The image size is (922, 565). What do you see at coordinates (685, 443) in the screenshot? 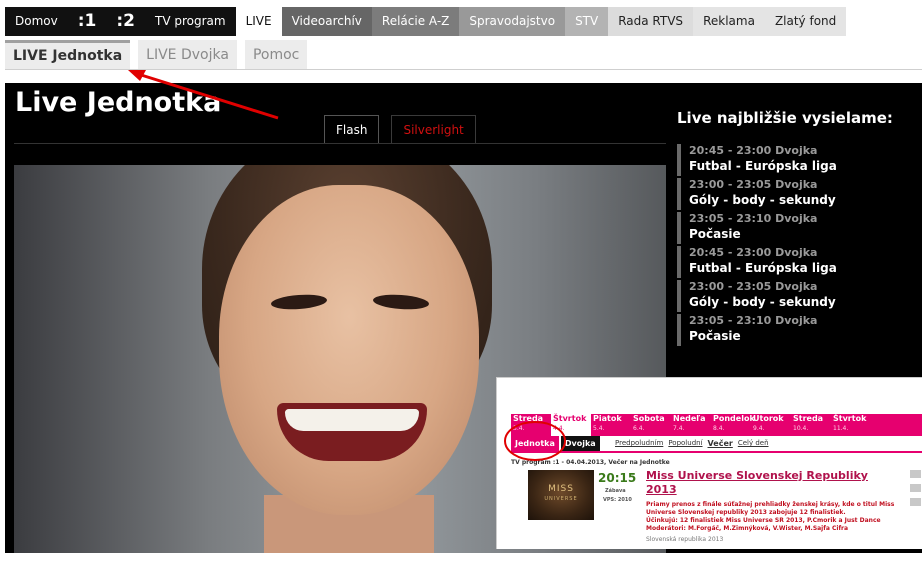
I see `daypart-link: Popoludní` at bounding box center [685, 443].